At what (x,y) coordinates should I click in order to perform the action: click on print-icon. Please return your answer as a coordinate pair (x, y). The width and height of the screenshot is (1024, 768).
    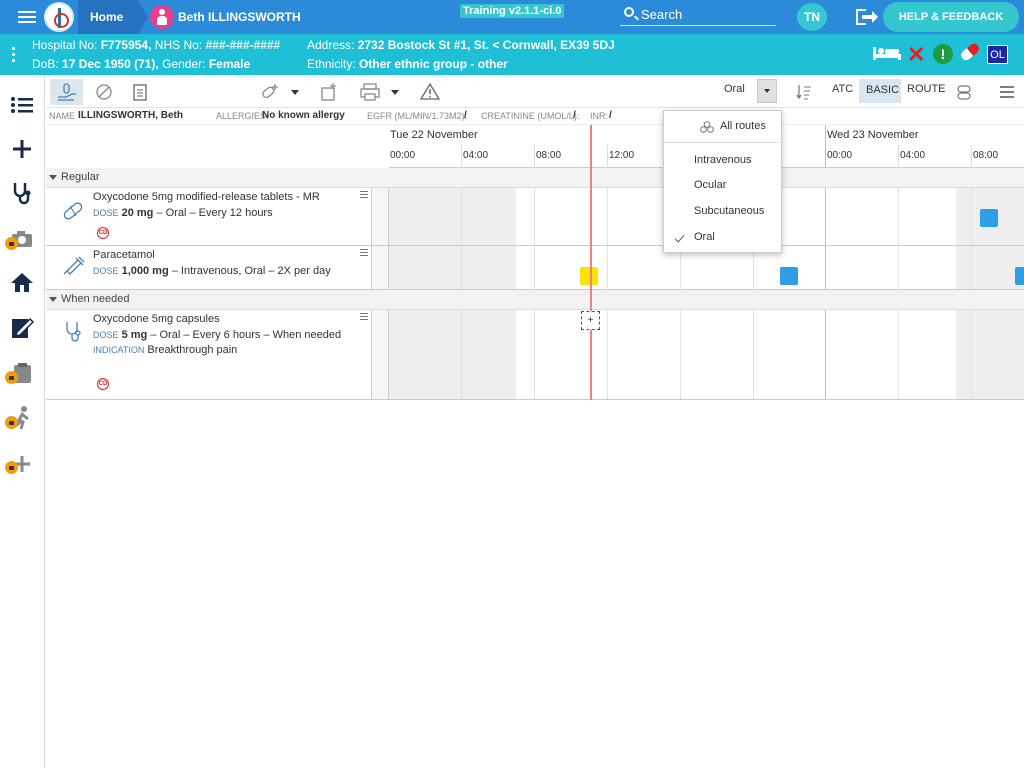
    Looking at the image, I should click on (370, 92).